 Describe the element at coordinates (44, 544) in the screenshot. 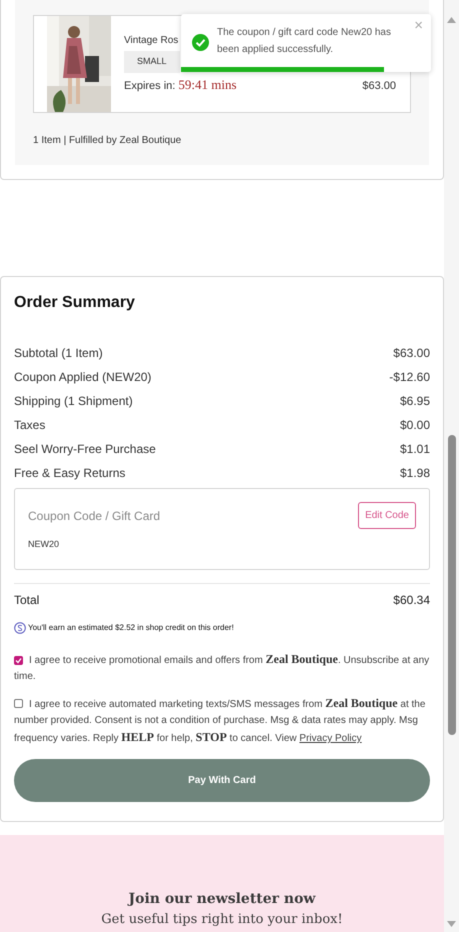

I see `coupon-code: NEW20` at that location.